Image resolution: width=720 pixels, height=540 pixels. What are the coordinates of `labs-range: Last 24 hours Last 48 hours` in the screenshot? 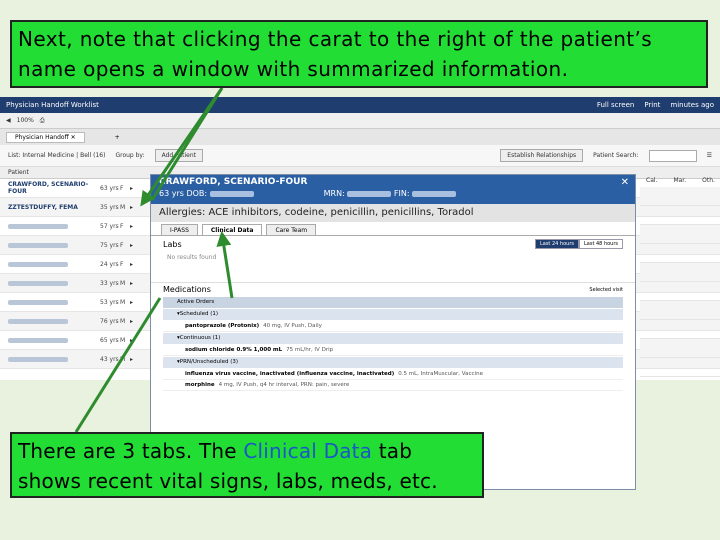 It's located at (578, 244).